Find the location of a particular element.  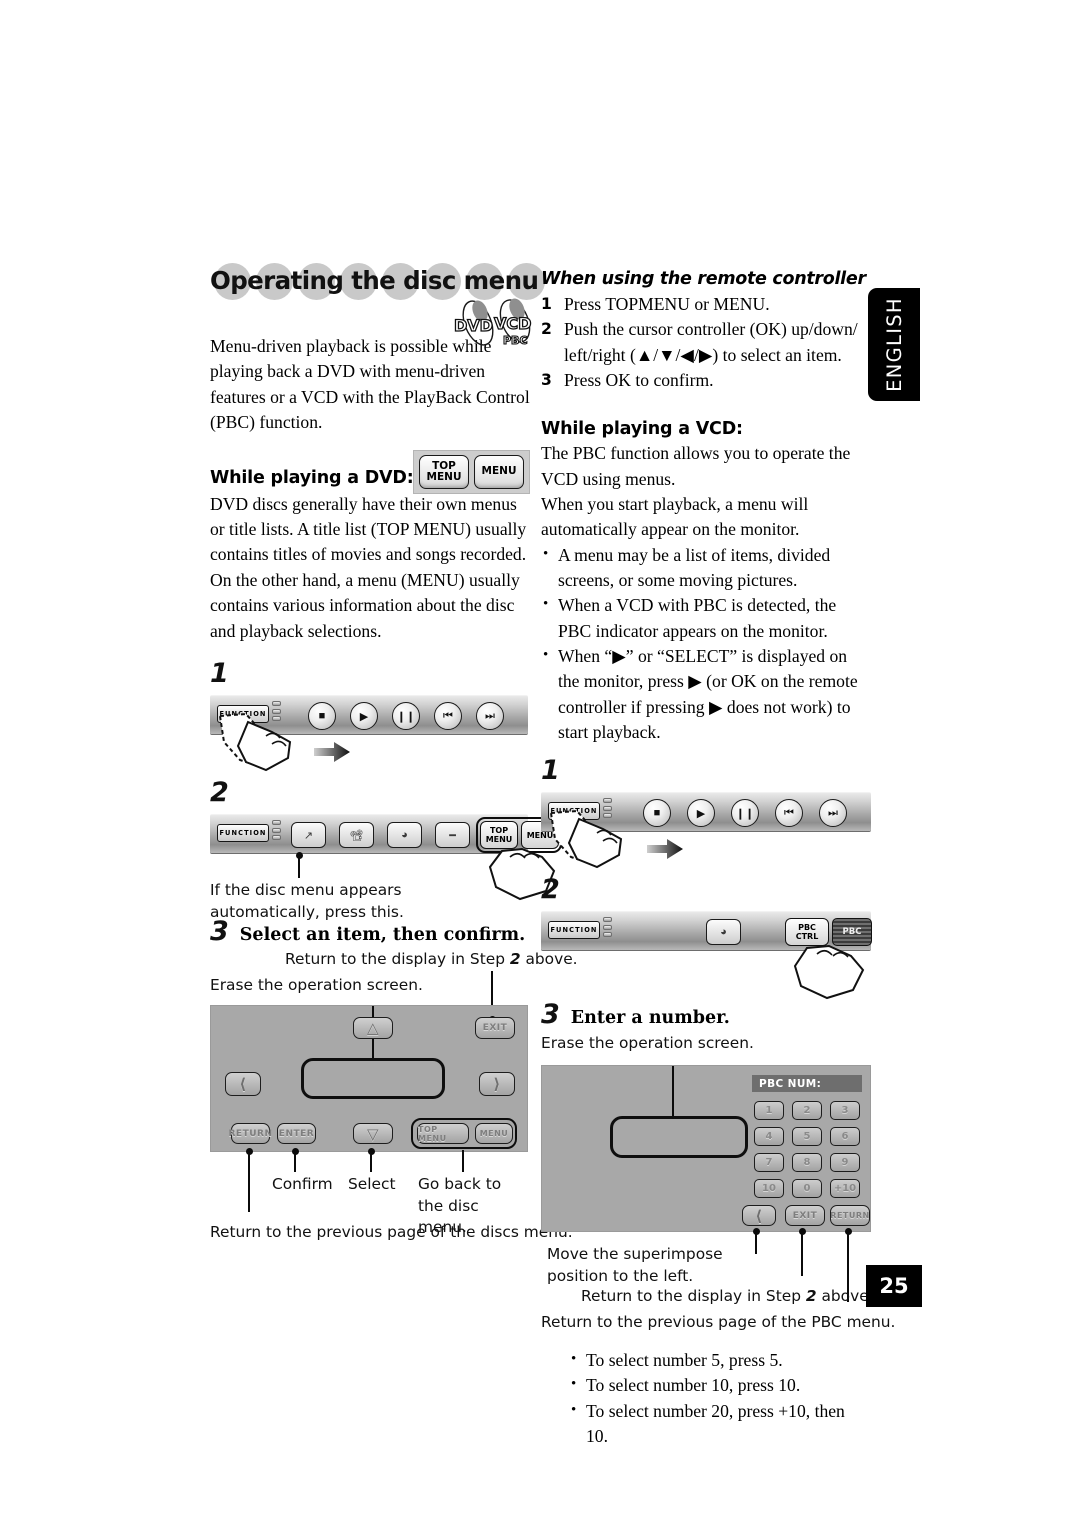

remote-step-1-text: Press TOPMENU or MENU. is located at coordinates (667, 304).